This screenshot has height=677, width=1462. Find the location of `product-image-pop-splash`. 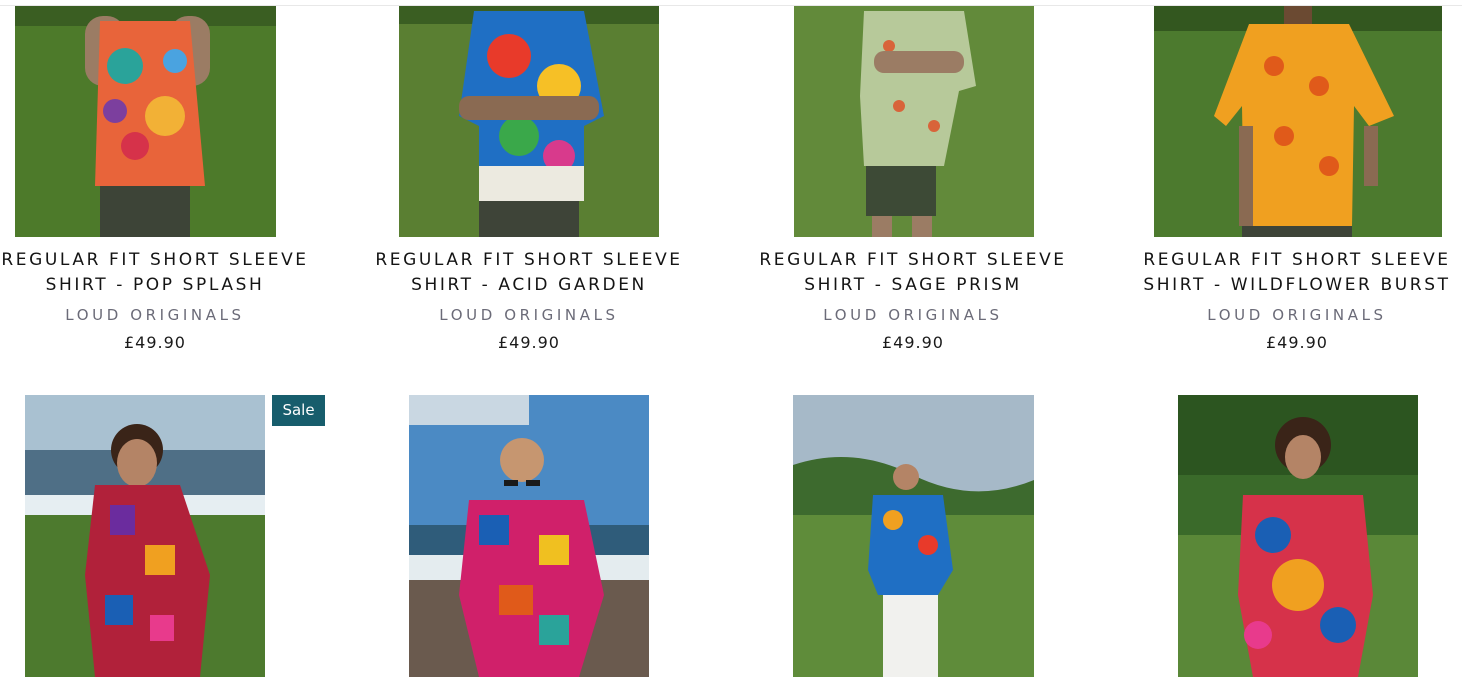

product-image-pop-splash is located at coordinates (145, 121).